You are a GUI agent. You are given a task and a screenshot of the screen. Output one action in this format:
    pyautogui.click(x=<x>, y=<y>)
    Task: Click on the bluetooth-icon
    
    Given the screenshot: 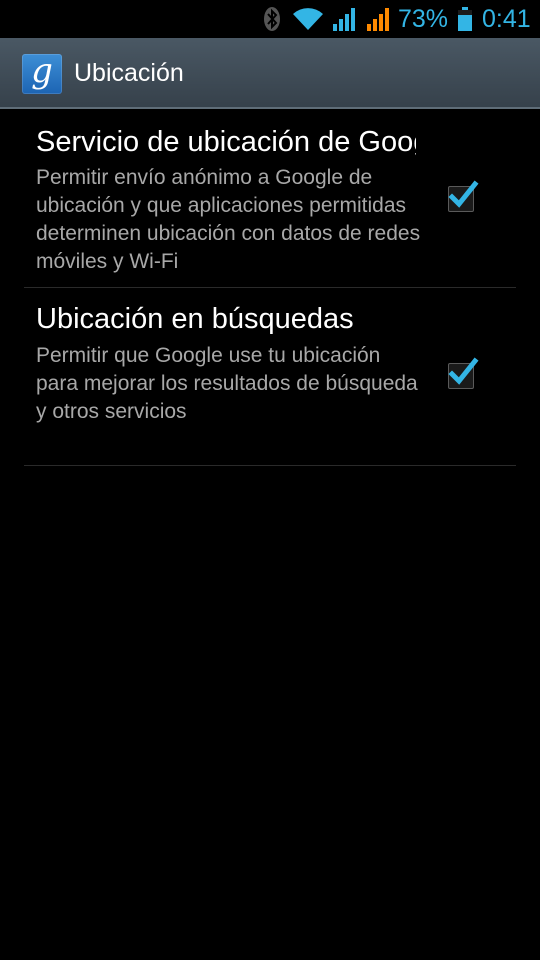 What is the action you would take?
    pyautogui.click(x=272, y=19)
    